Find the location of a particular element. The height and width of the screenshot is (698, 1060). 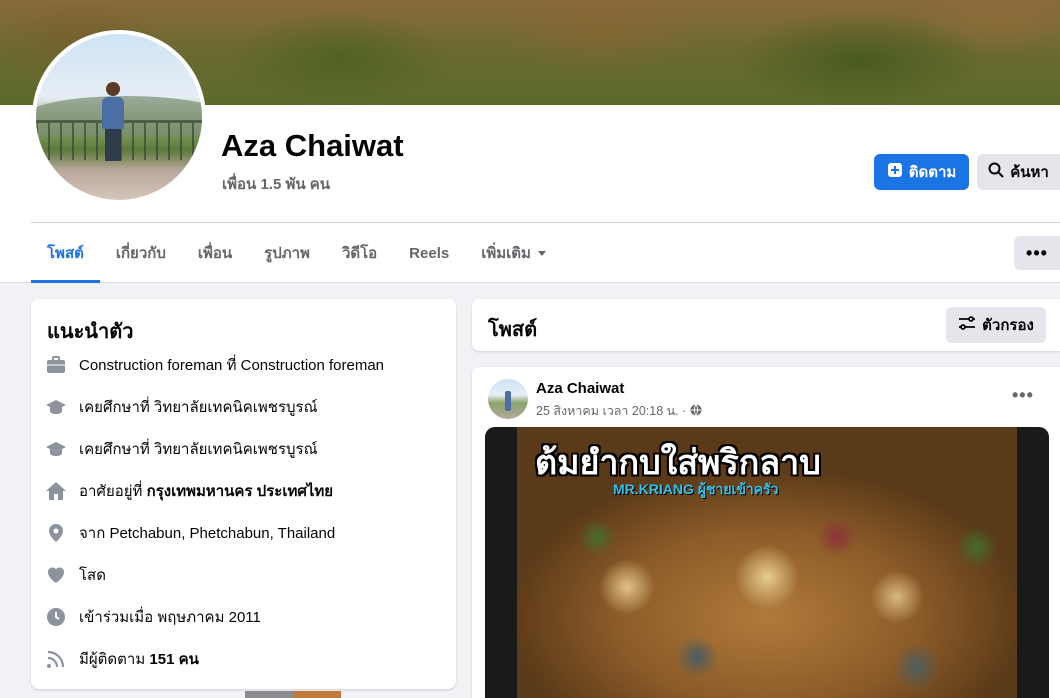

tab-friends: เพื่อน is located at coordinates (215, 253).